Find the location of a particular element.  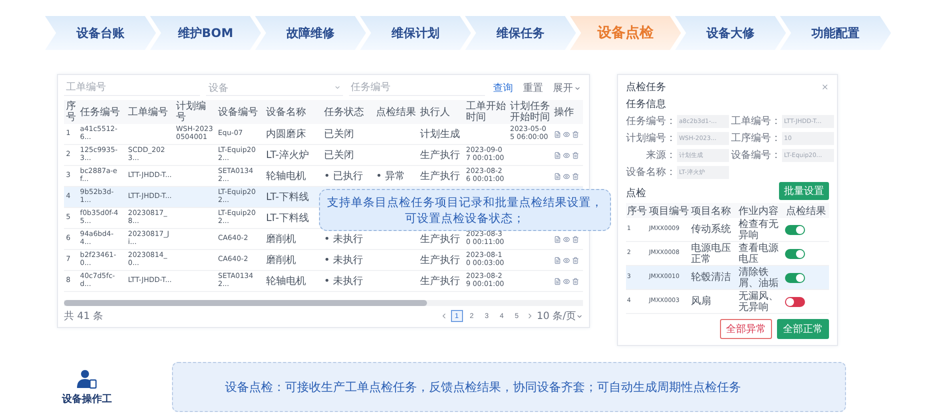

table-cell-text: 清除铁屑、油垢 is located at coordinates (759, 277).